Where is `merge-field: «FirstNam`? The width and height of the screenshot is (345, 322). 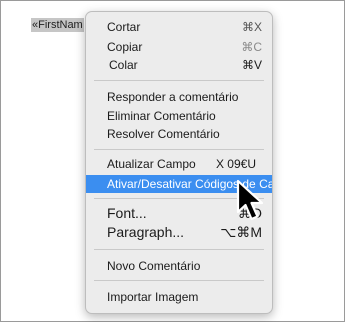 merge-field: «FirstNam is located at coordinates (57, 25).